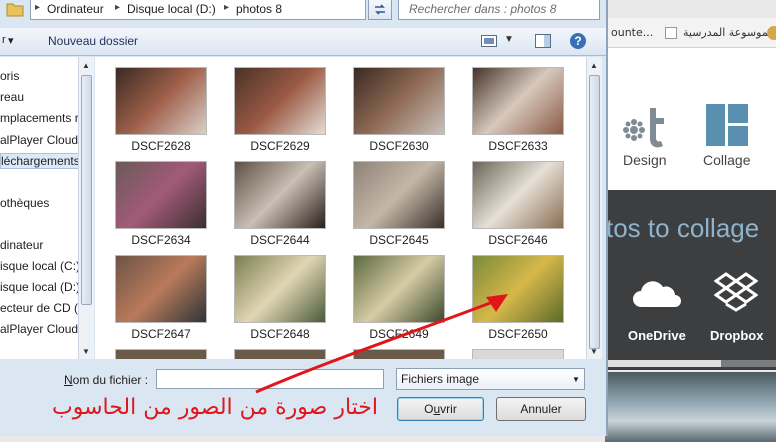 This screenshot has height=442, width=776. I want to click on nav-item-realplayer-cloud: alPlayer Cloud, so click(39, 140).